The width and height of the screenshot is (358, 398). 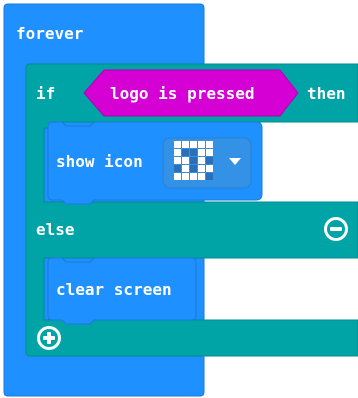 What do you see at coordinates (50, 33) in the screenshot?
I see `forever-label: forever` at bounding box center [50, 33].